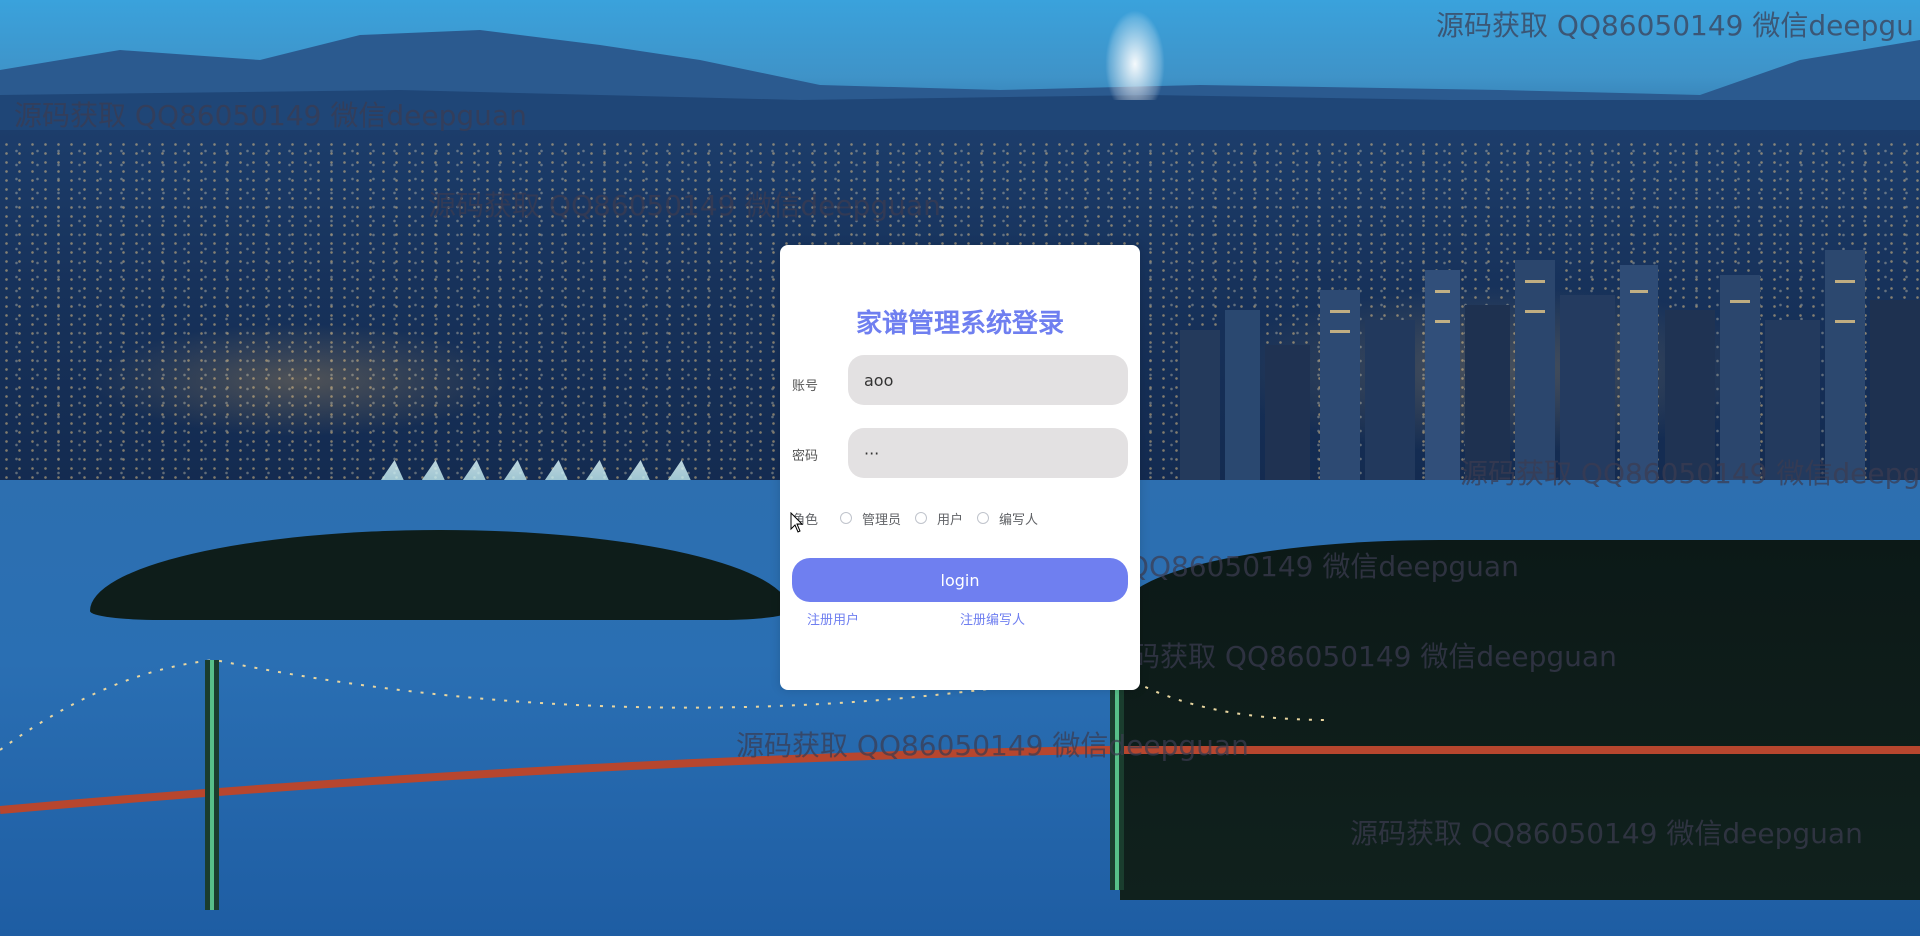 This screenshot has width=1920, height=936. Describe the element at coordinates (805, 456) in the screenshot. I see `password-label: 密码` at that location.